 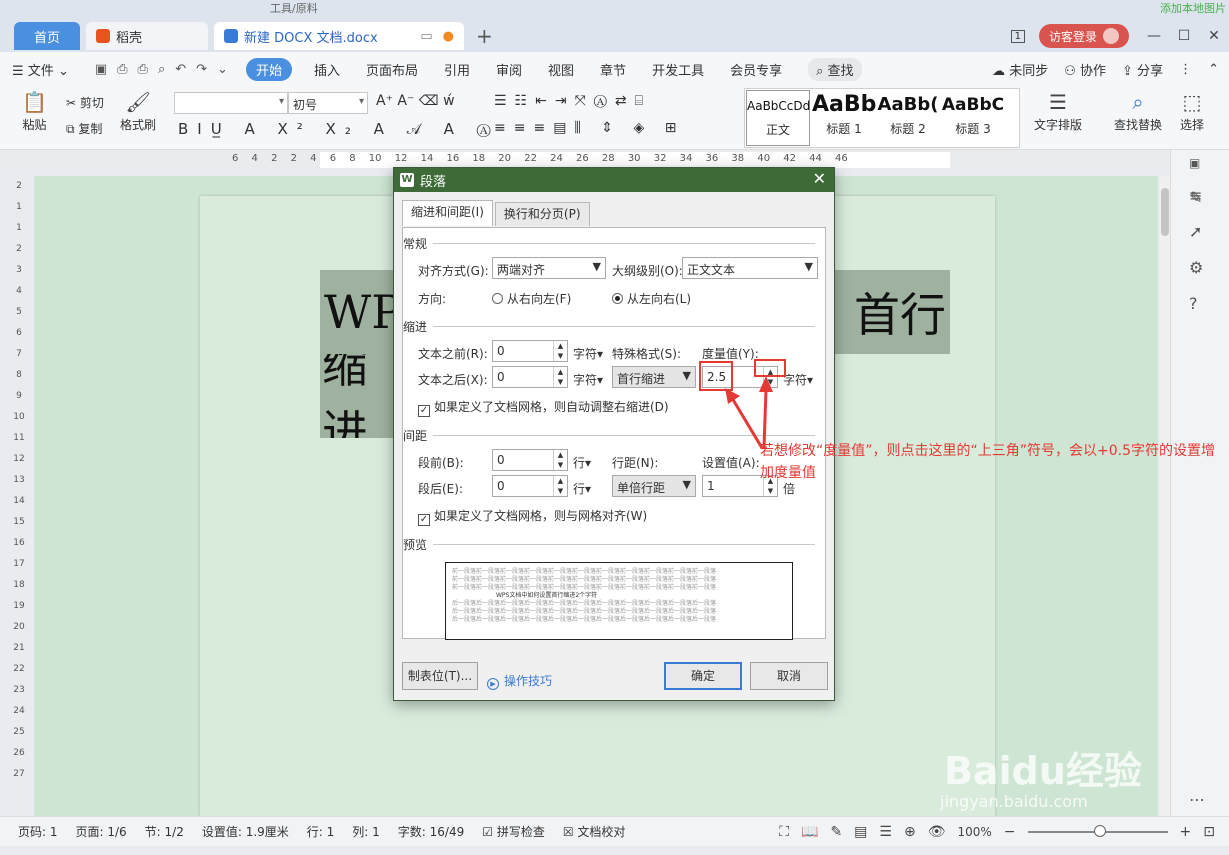 What do you see at coordinates (1192, 111) in the screenshot?
I see `select-button: ⬚ 选择` at bounding box center [1192, 111].